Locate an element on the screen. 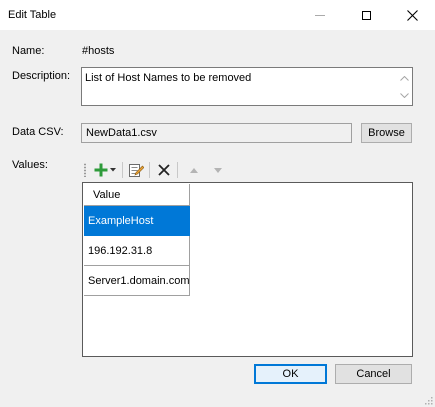 The width and height of the screenshot is (435, 407). cancel-label: Cancel is located at coordinates (373, 374).